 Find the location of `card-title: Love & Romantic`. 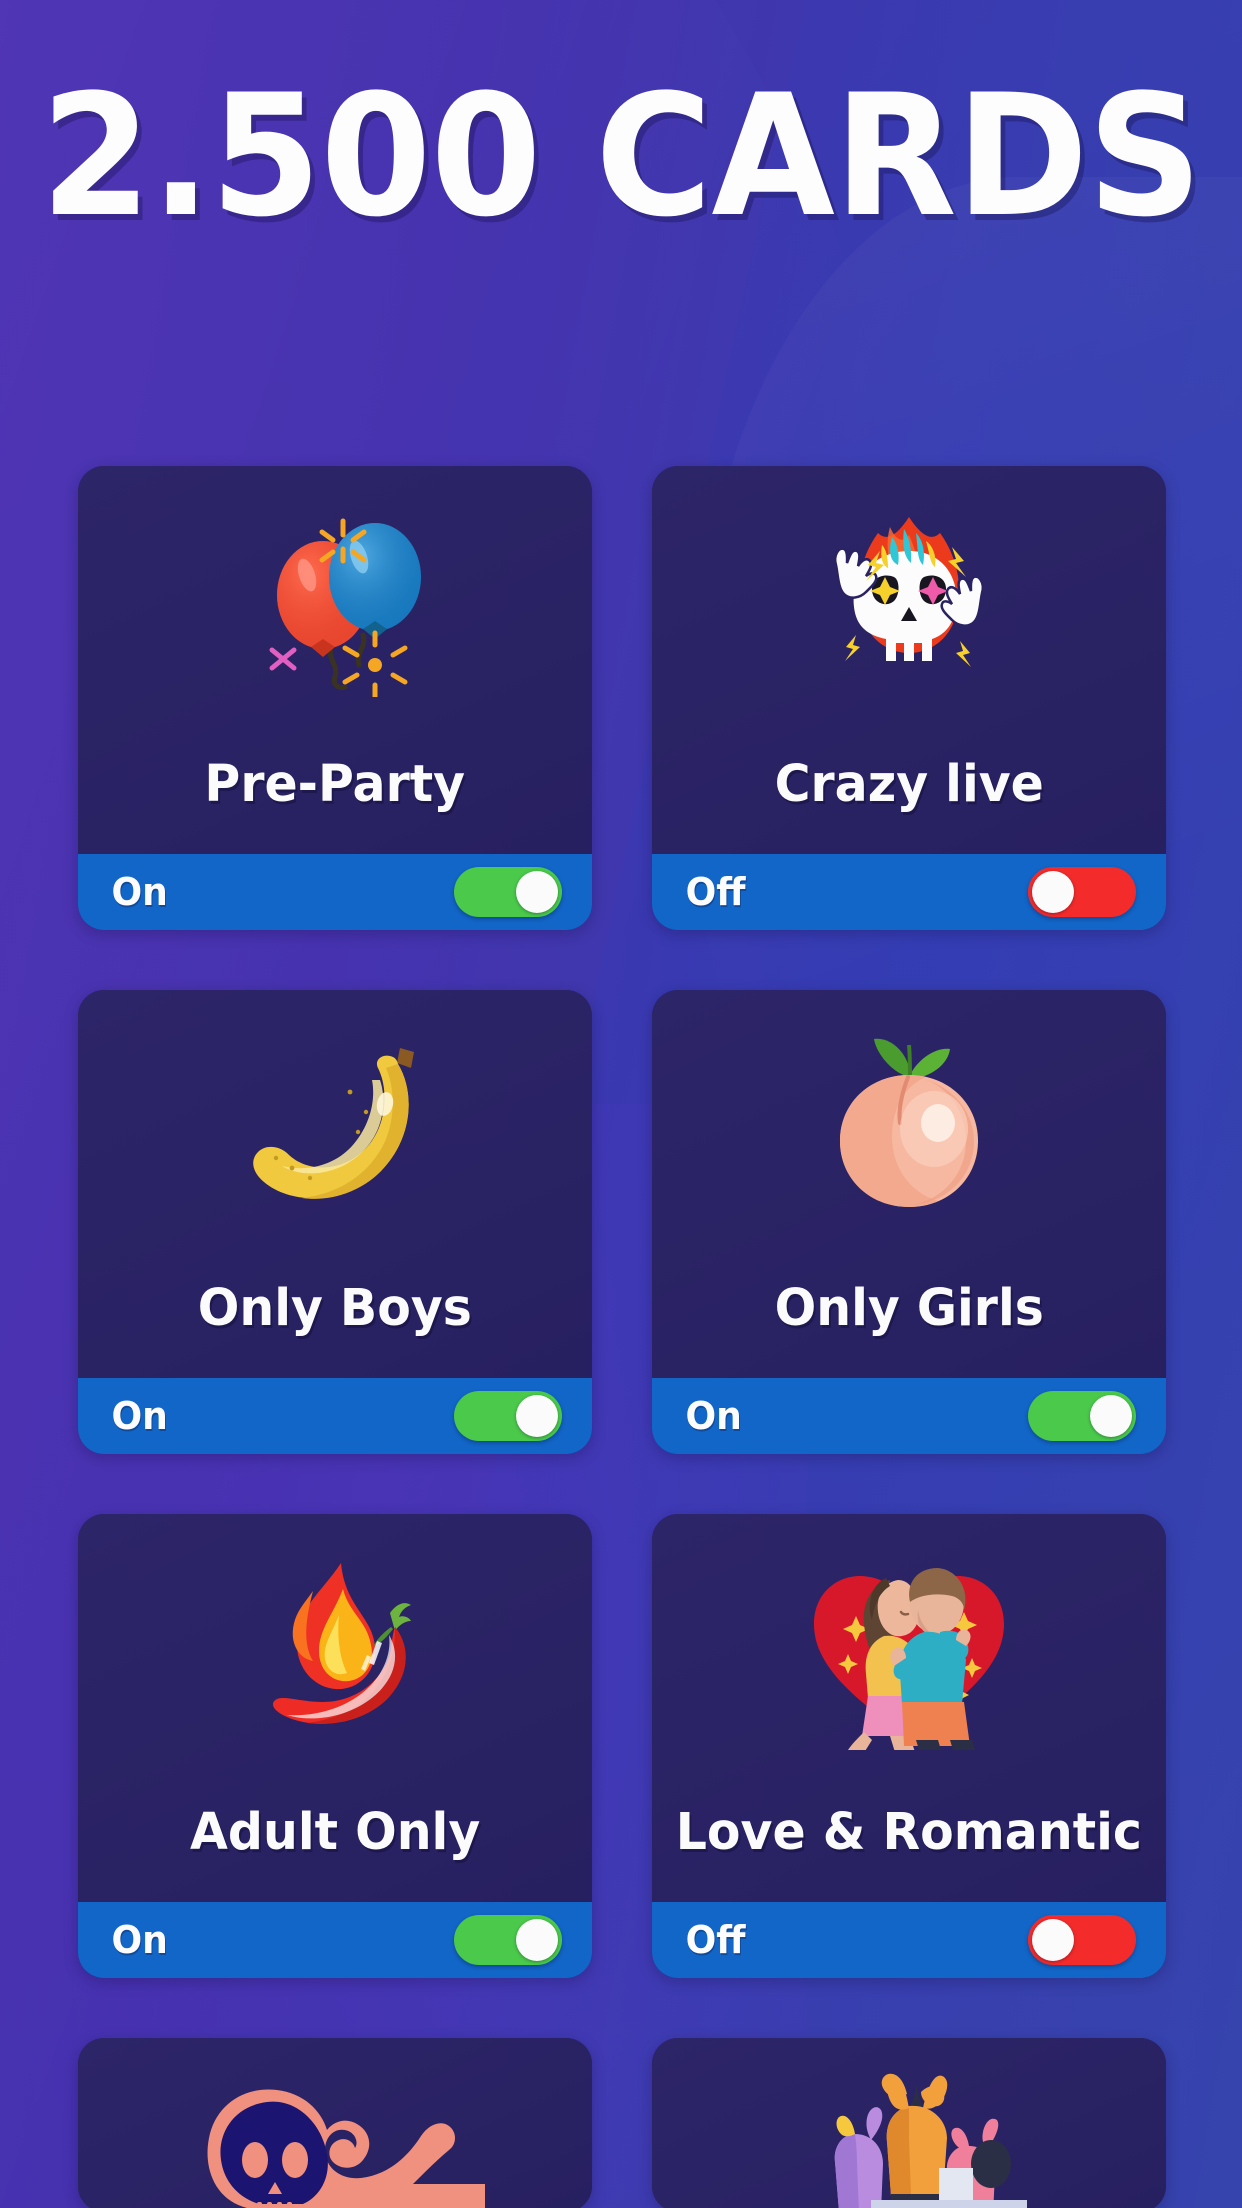

card-title: Love & Romantic is located at coordinates (909, 1832).